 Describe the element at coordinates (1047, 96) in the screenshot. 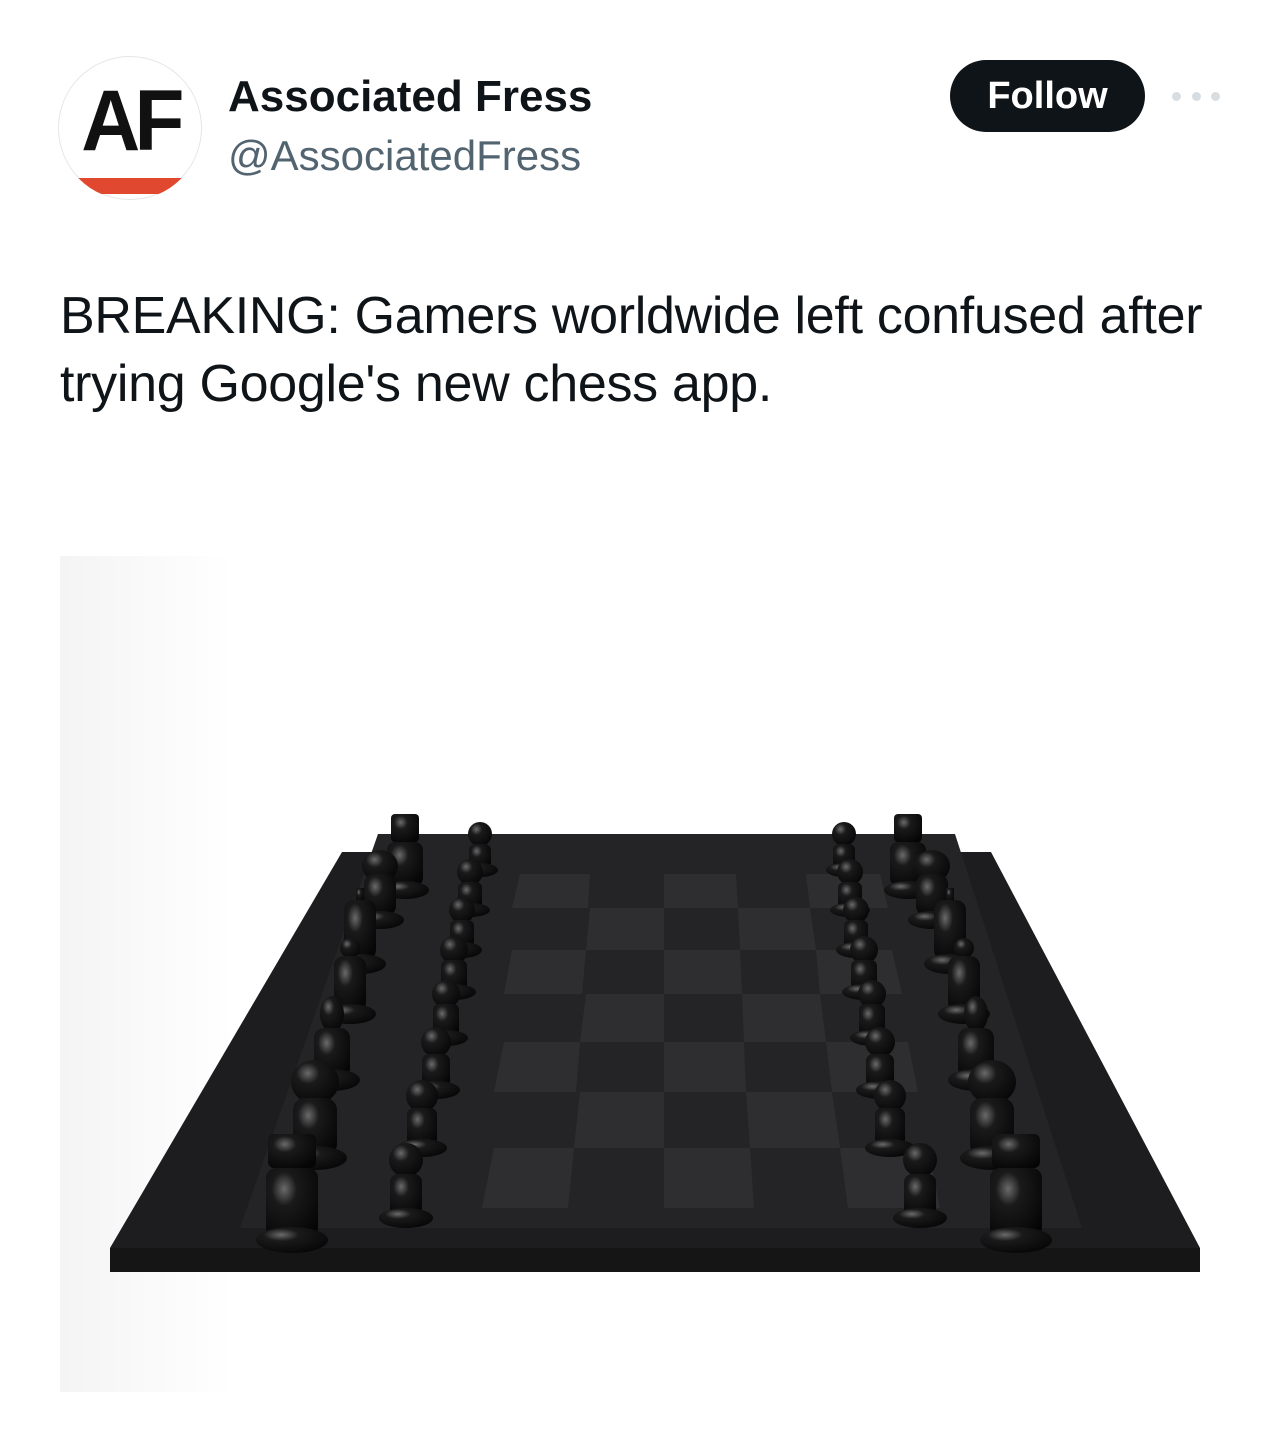

I see `follow-button: Follow` at that location.